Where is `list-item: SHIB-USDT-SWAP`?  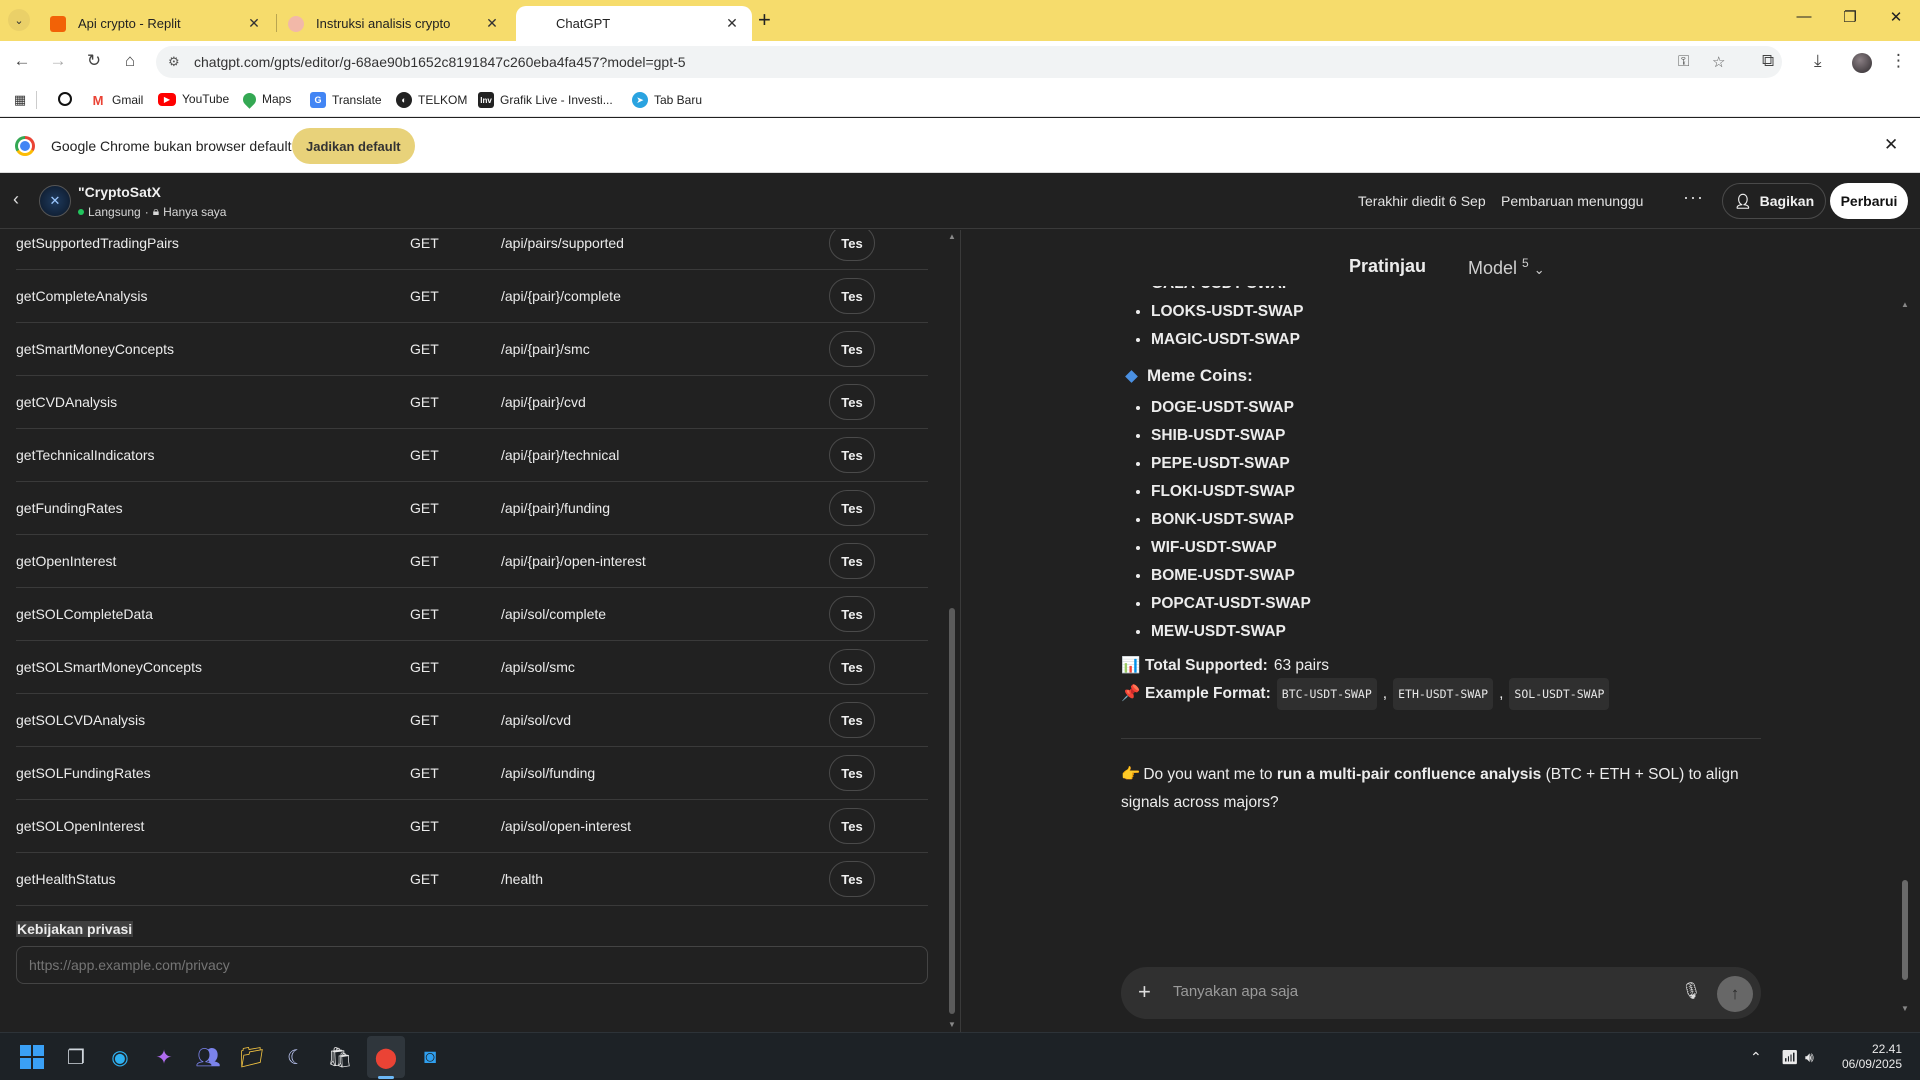 list-item: SHIB-USDT-SWAP is located at coordinates (1456, 436).